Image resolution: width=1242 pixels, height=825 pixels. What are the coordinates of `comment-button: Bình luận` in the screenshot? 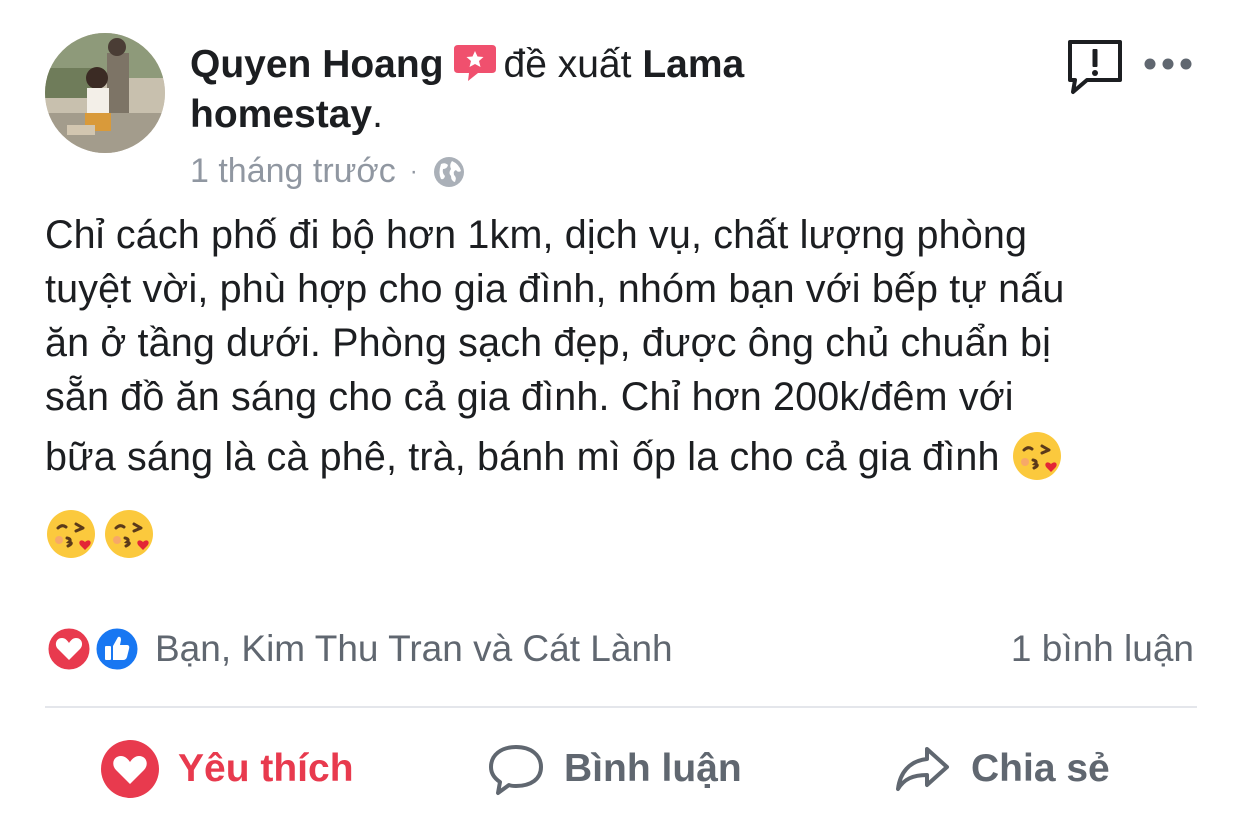 It's located at (614, 769).